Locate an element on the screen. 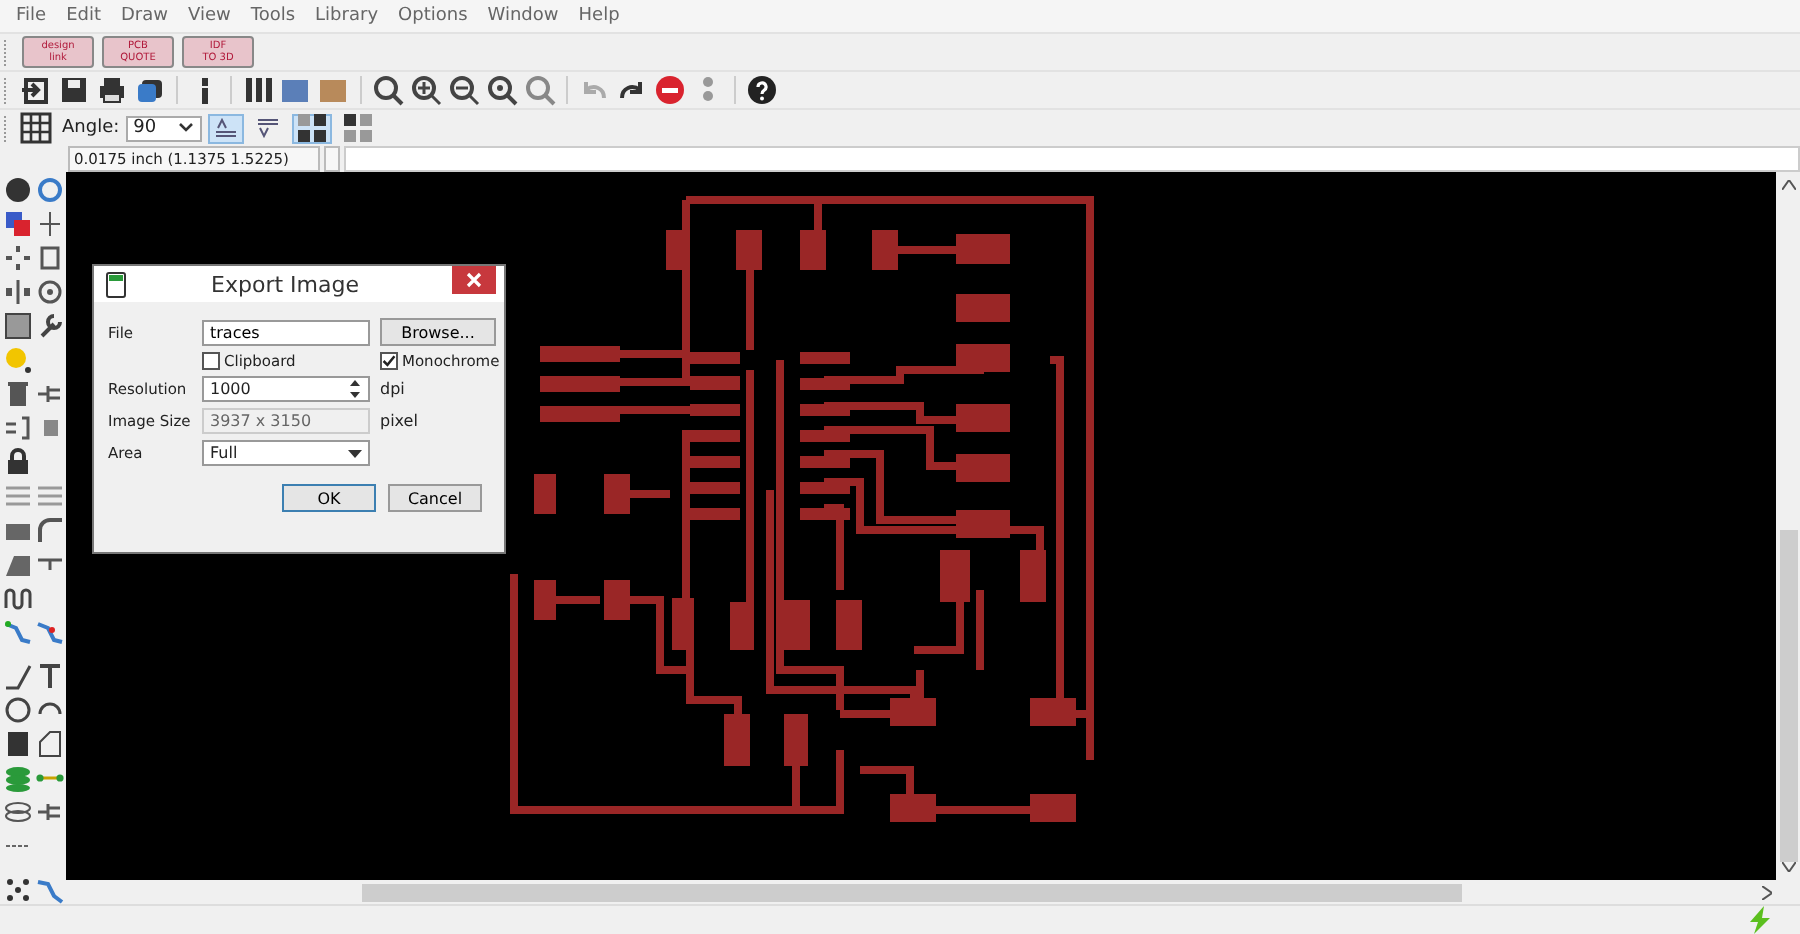 This screenshot has height=934, width=1800. text-icon is located at coordinates (50, 676).